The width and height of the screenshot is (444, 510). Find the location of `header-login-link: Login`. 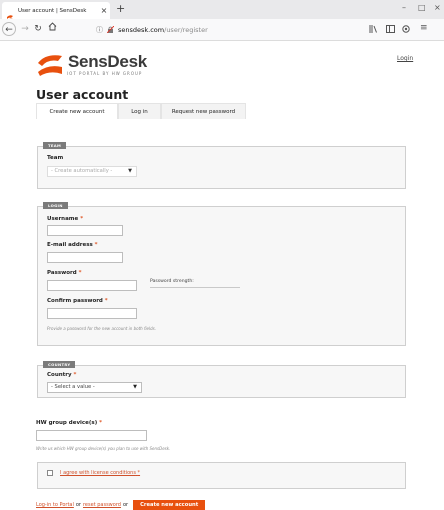

header-login-link: Login is located at coordinates (405, 58).